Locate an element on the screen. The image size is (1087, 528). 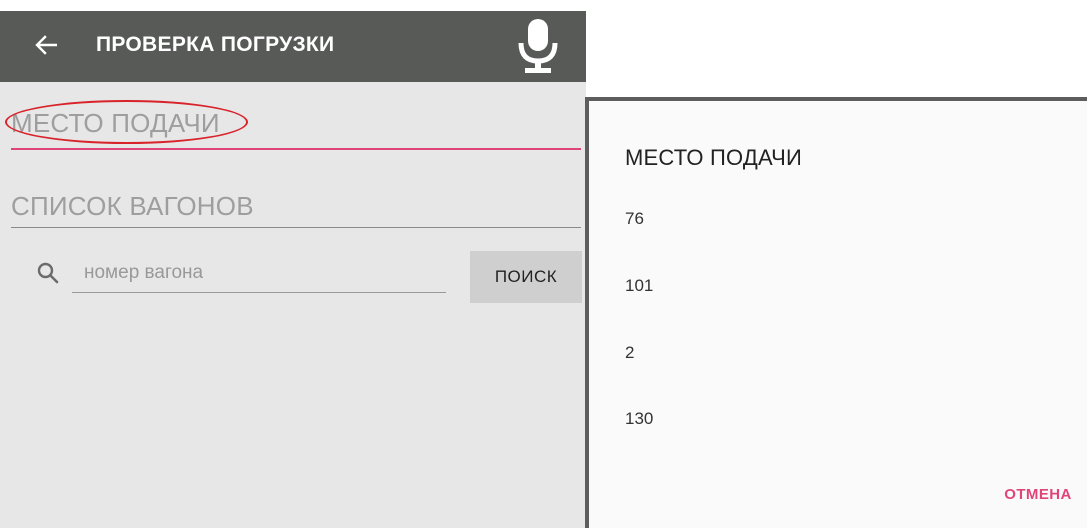
place-field: МЕСТО ПОДАЧИ is located at coordinates (293, 126).